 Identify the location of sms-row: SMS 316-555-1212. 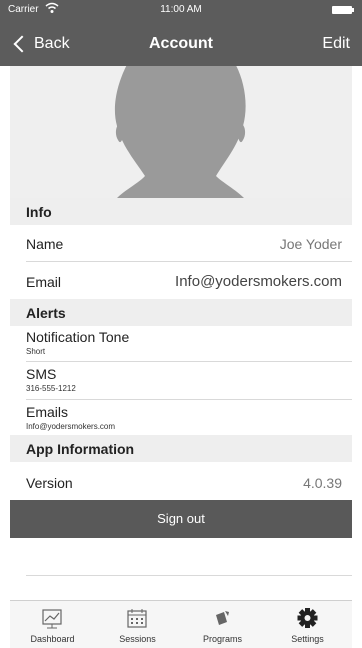
(181, 380).